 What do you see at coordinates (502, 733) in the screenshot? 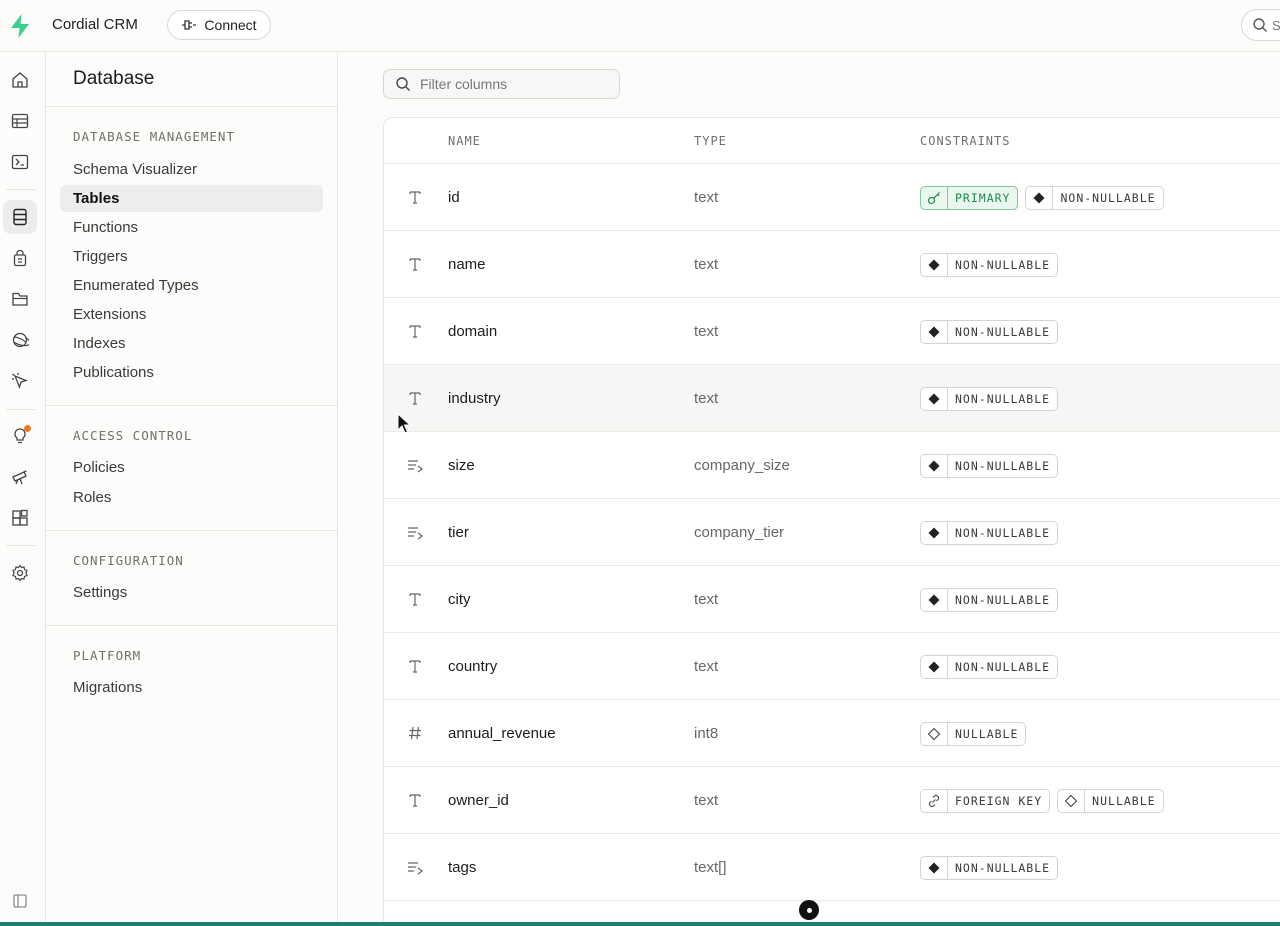
I see `column-name: annual_revenue` at bounding box center [502, 733].